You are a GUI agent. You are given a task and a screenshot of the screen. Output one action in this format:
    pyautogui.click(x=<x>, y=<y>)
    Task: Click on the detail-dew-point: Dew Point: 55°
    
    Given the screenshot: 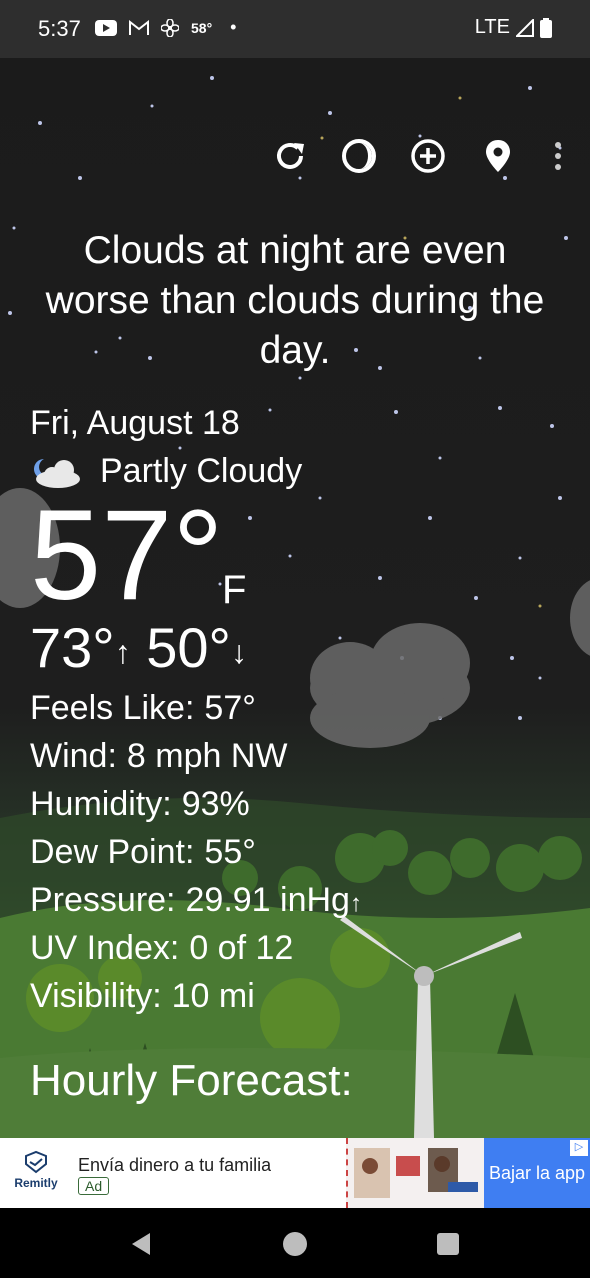 What is the action you would take?
    pyautogui.click(x=143, y=852)
    